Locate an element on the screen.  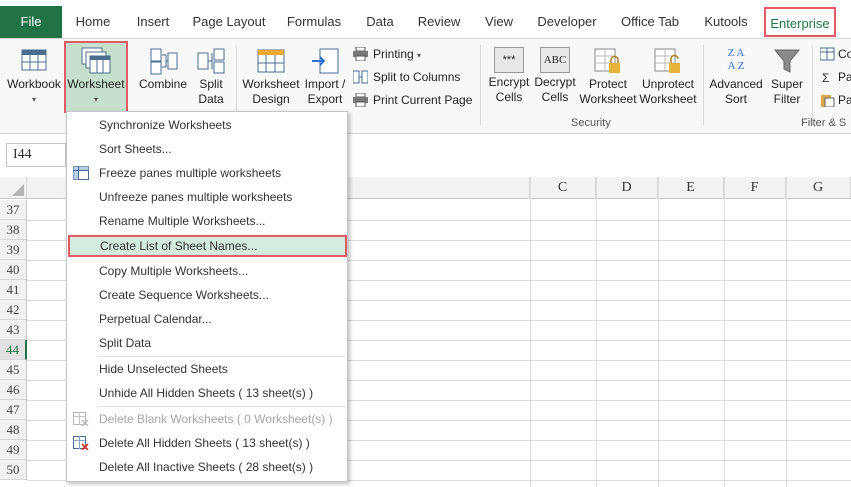
combine-button: Combine is located at coordinates (163, 69).